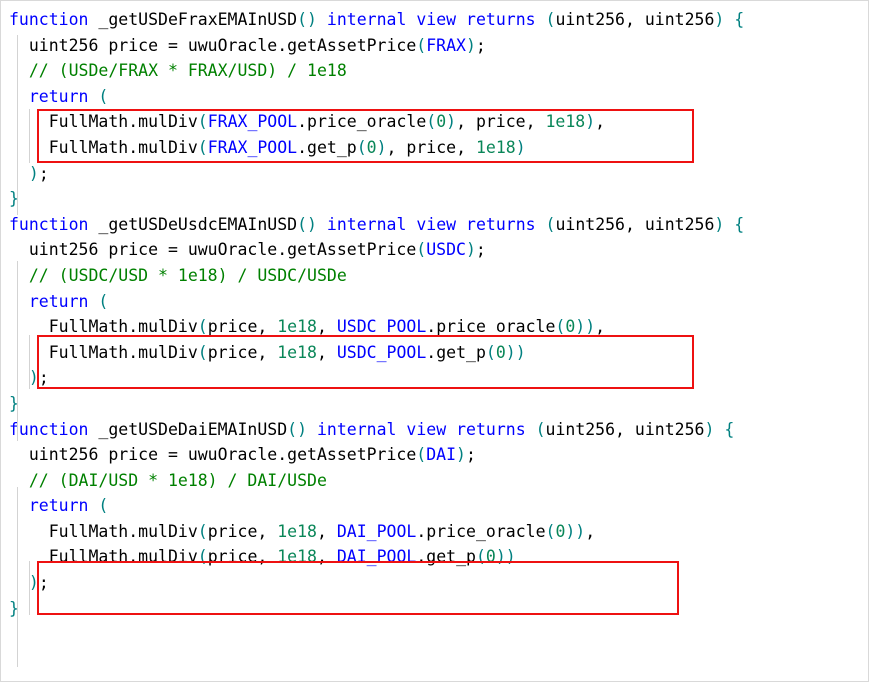 This screenshot has height=682, width=869. Describe the element at coordinates (381, 352) in the screenshot. I see `code-token-const: USDC_POOL` at that location.